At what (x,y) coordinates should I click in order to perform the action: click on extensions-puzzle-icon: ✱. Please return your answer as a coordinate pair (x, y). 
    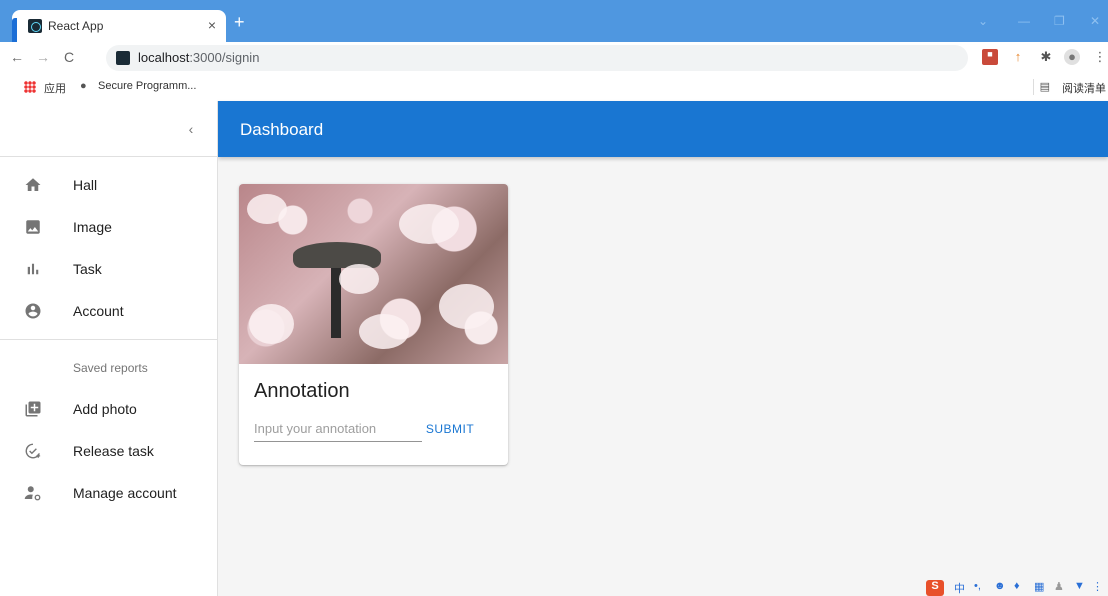
    Looking at the image, I should click on (1046, 57).